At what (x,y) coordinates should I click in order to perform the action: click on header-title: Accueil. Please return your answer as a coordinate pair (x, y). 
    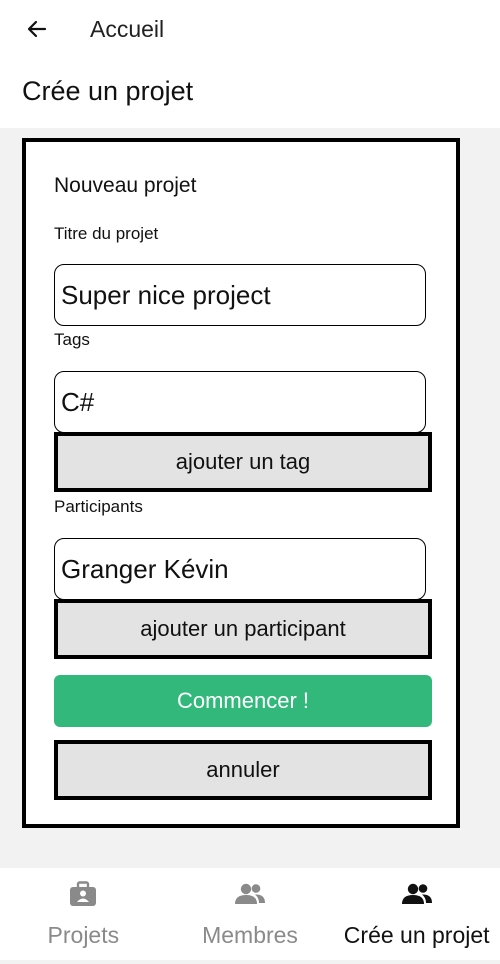
    Looking at the image, I should click on (127, 29).